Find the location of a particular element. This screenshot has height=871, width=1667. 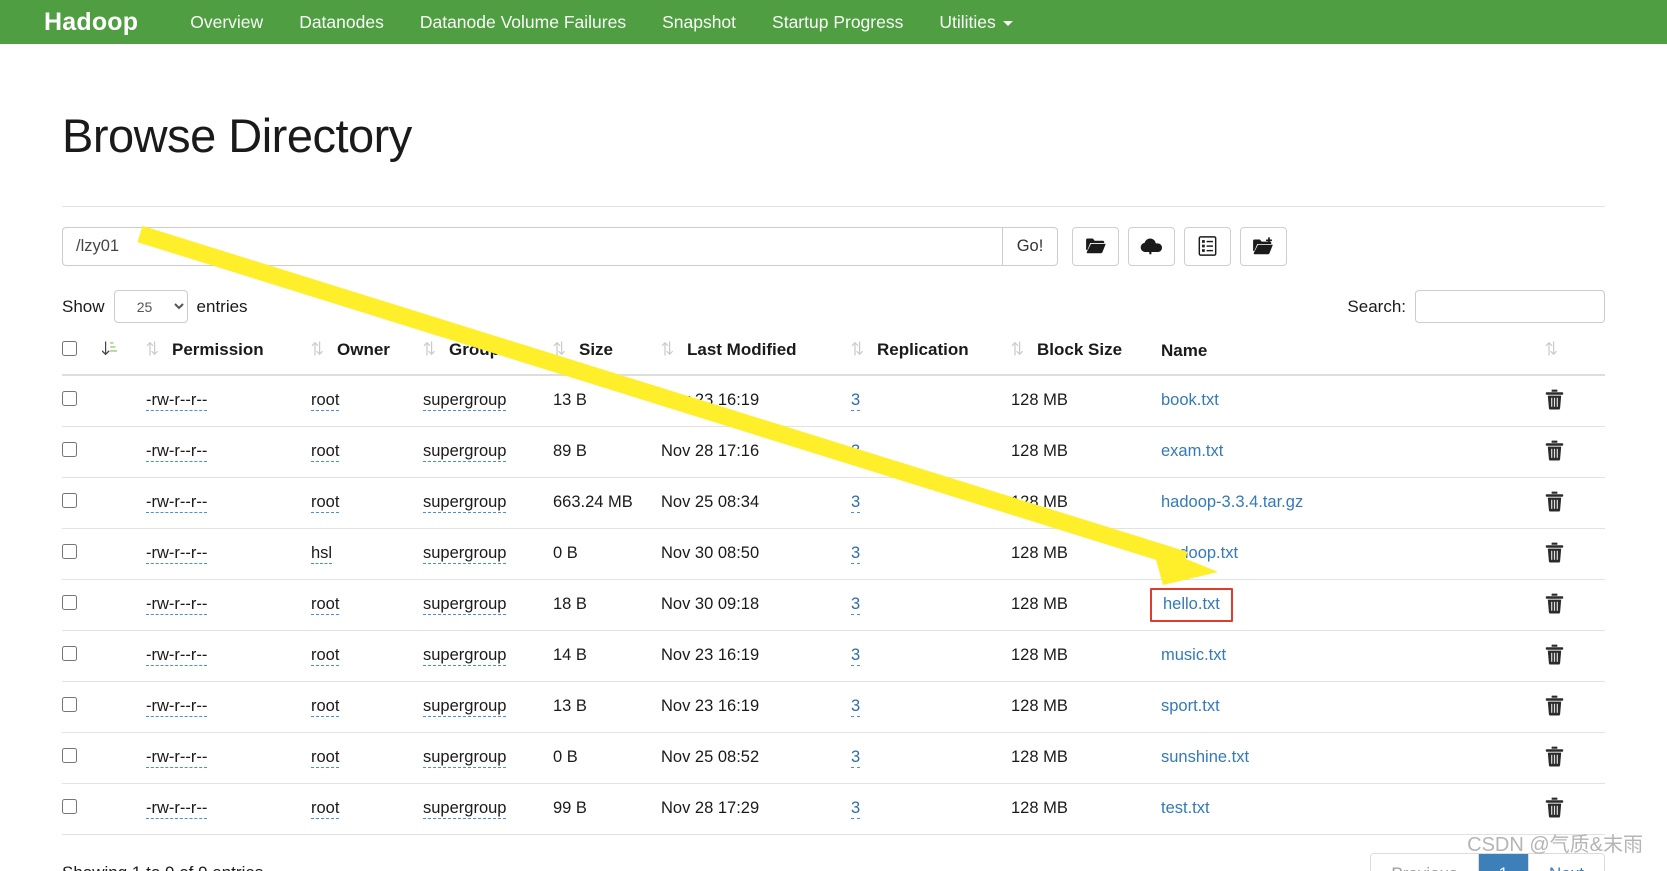

entries-per-page-select: 25 50 100 is located at coordinates (150, 307).